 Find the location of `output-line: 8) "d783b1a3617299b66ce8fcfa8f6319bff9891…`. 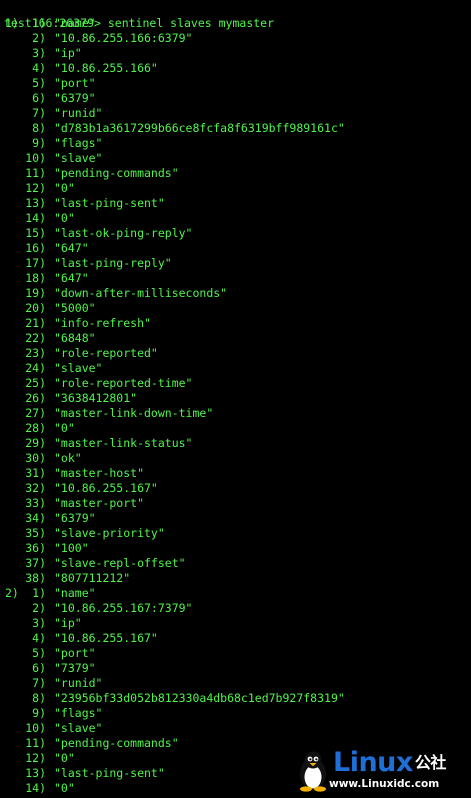

output-line: 8) "d783b1a3617299b66ce8fcfa8f6319bff9891… is located at coordinates (235, 128).